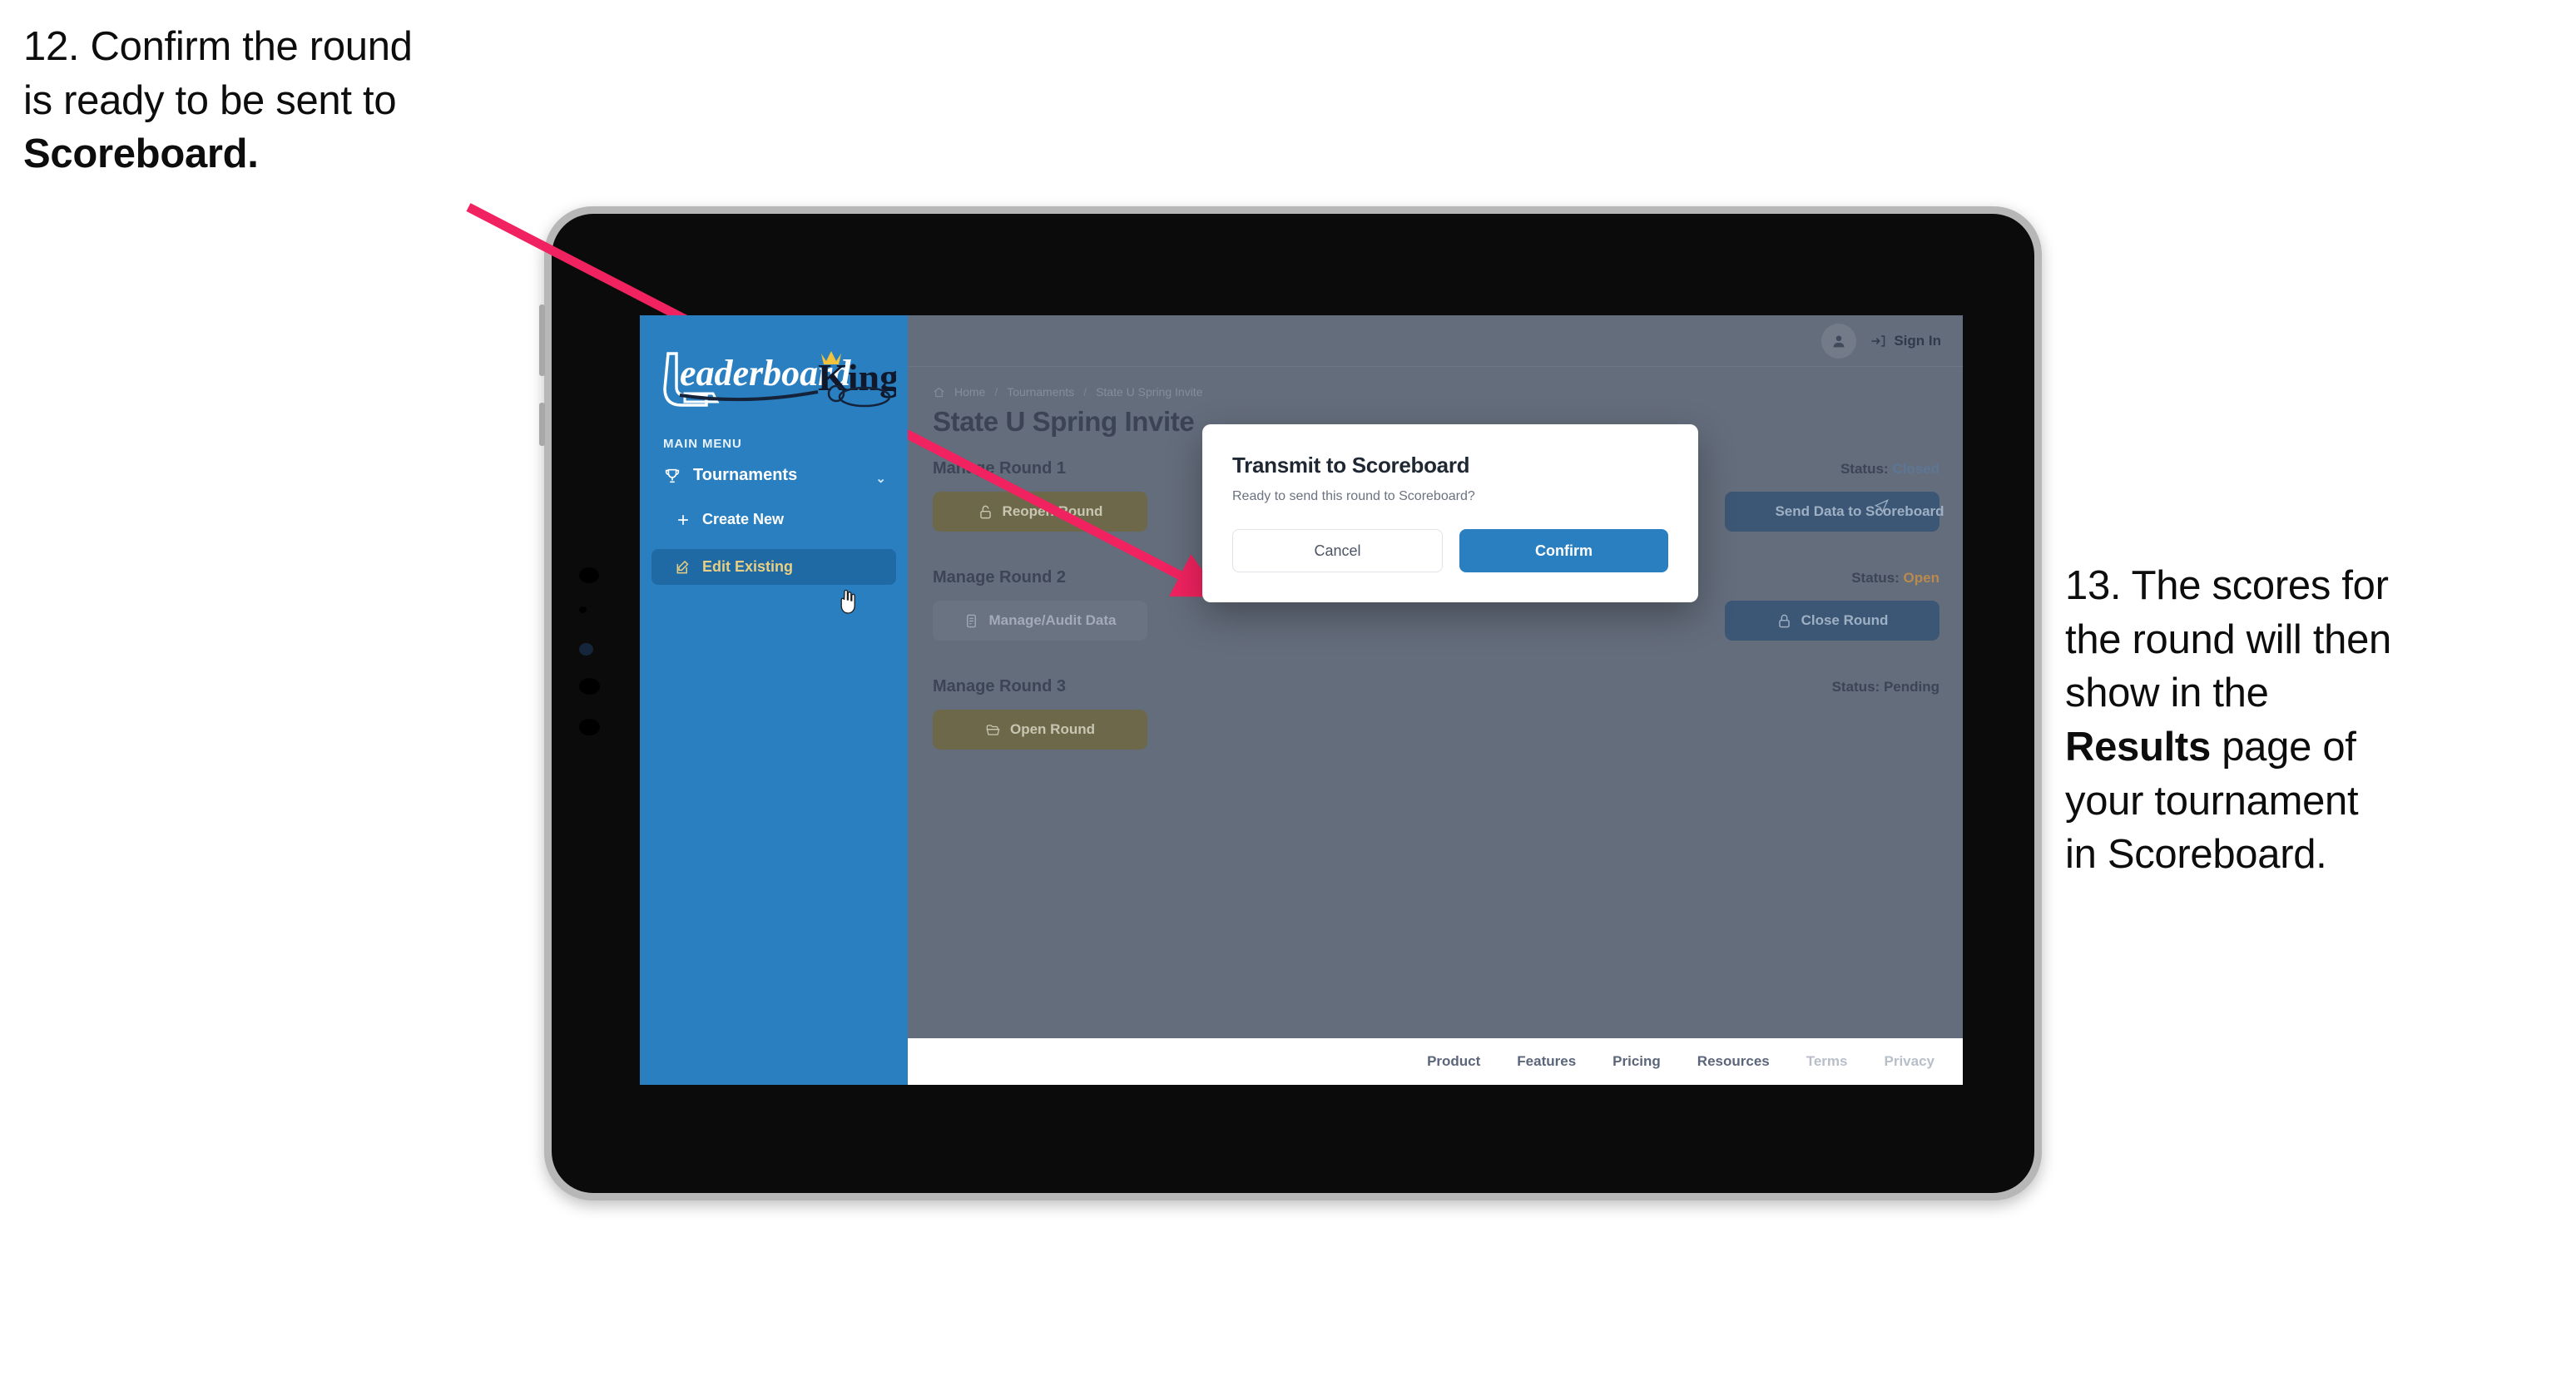 This screenshot has width=2576, height=1386. Describe the element at coordinates (1855, 687) in the screenshot. I see `round-3-status-label: Status:` at that location.